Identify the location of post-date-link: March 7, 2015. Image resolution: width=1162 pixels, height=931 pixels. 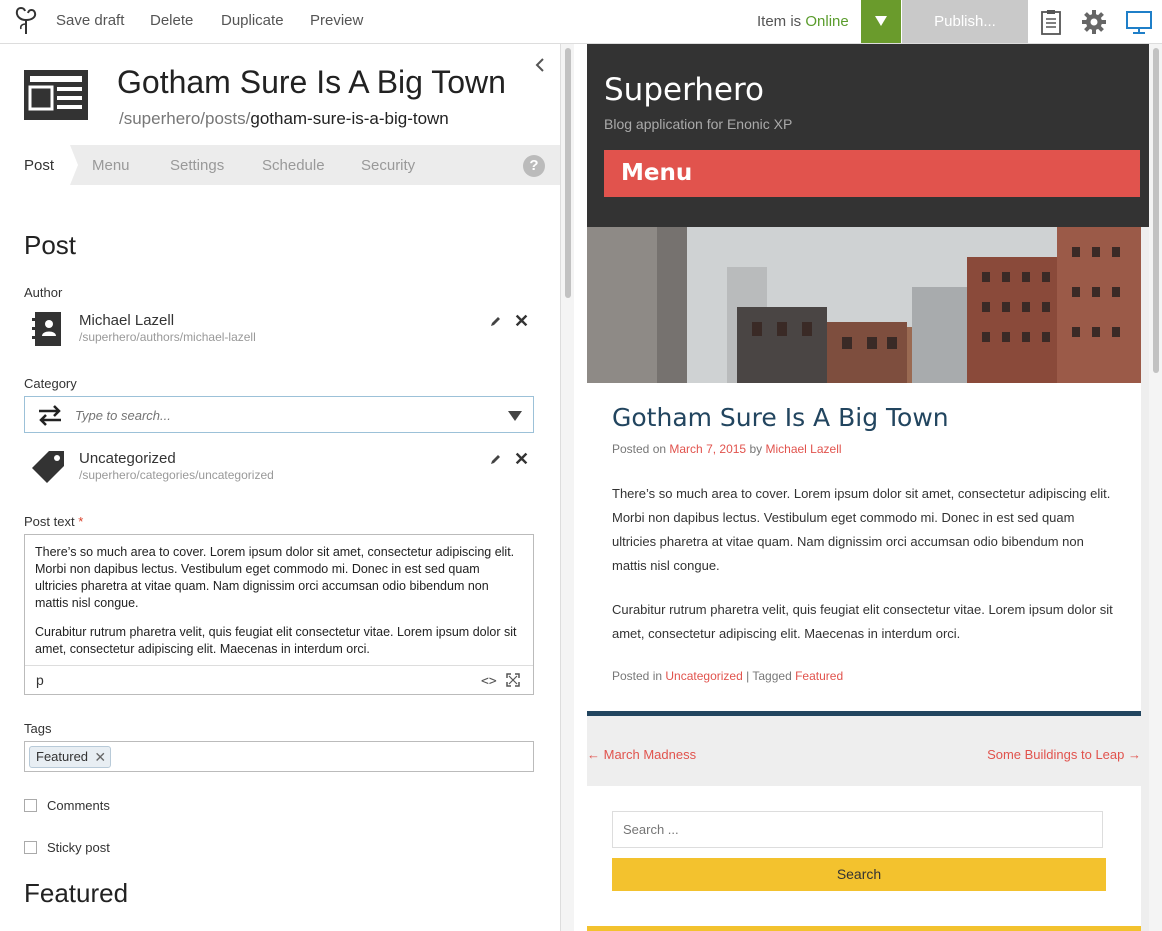
(707, 449).